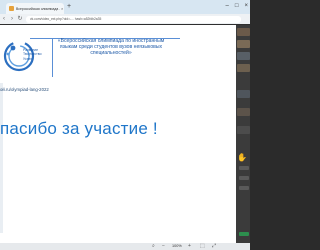  I want to click on viewer-toolbar: ⌕ − 100% + ⬚ ⤢, so click(125, 246).